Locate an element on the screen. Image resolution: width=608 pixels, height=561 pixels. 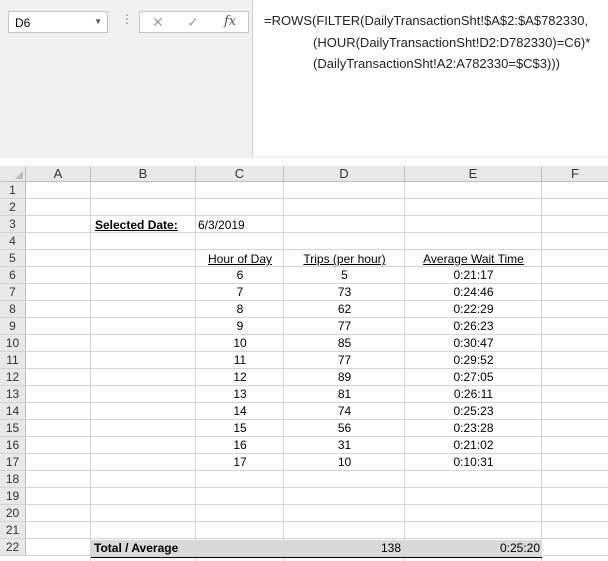
trips-cell: 73 is located at coordinates (344, 292).